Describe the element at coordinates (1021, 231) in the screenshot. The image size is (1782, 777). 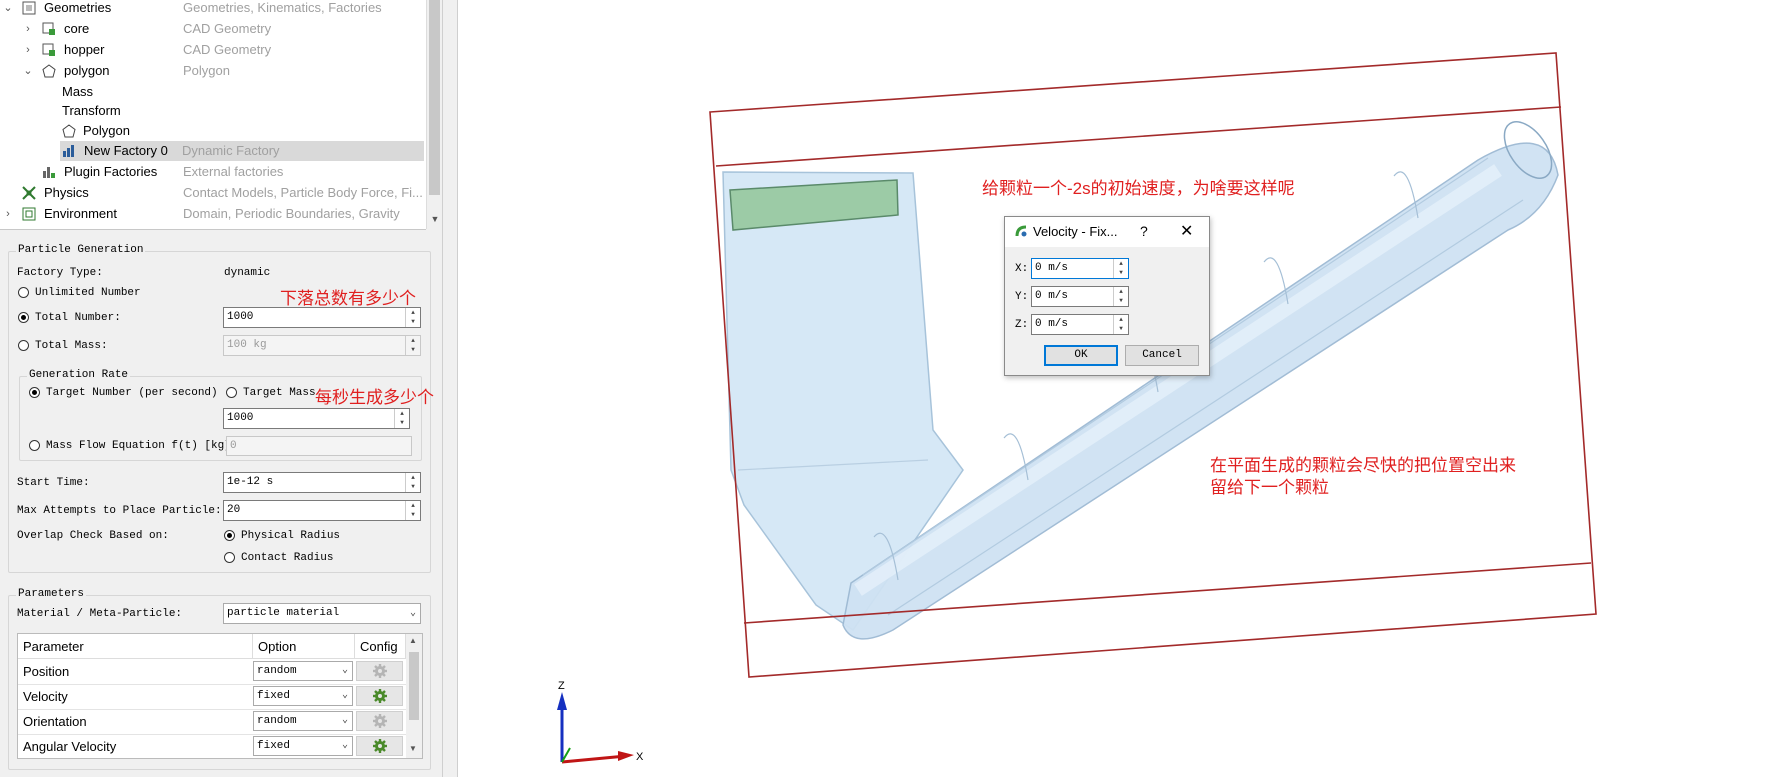
I see `app-icon` at that location.